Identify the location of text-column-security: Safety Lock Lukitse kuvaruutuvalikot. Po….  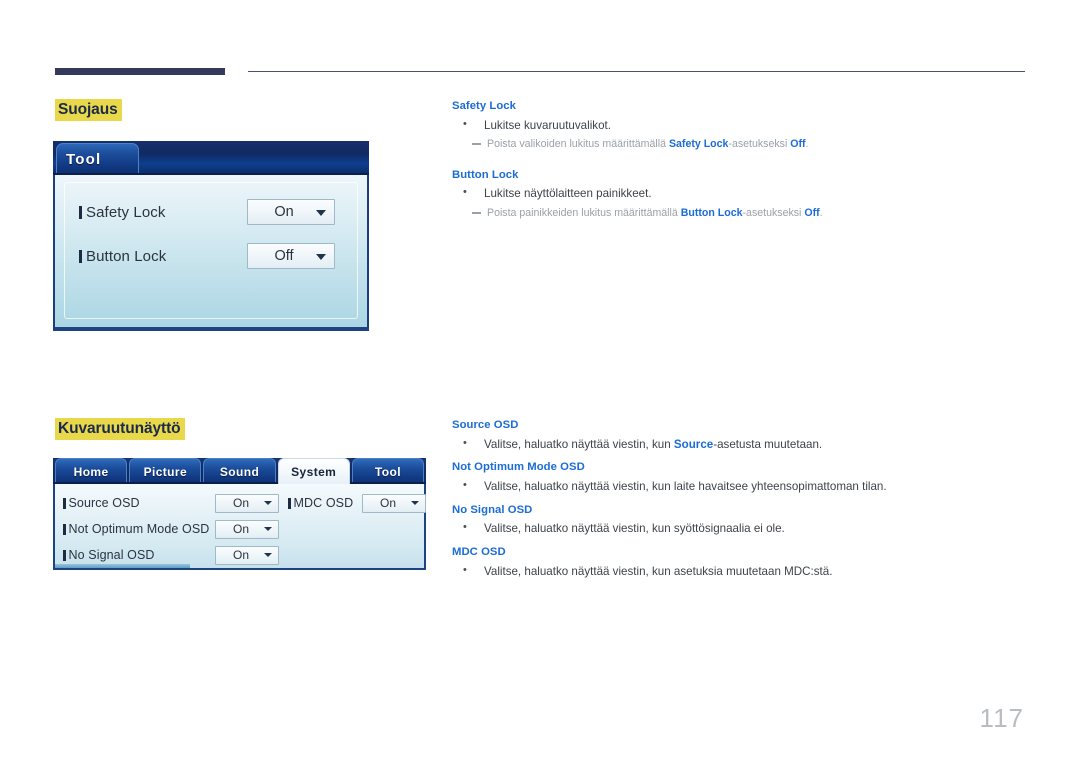
(737, 162).